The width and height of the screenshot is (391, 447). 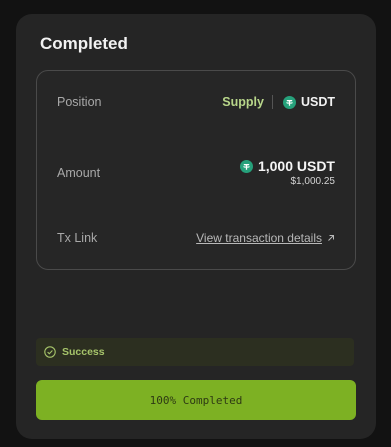 I want to click on panel-title: Completed, so click(x=84, y=43).